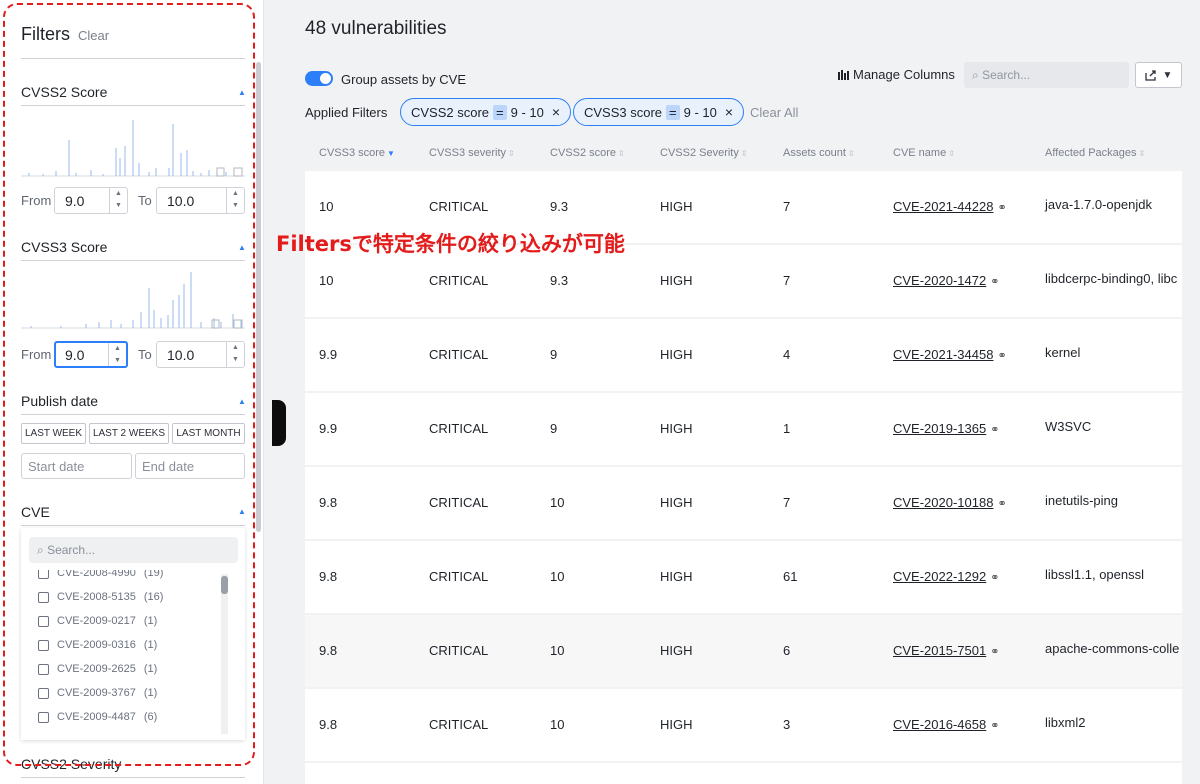  Describe the element at coordinates (258, 297) in the screenshot. I see `sidebar-scrollbar` at that location.